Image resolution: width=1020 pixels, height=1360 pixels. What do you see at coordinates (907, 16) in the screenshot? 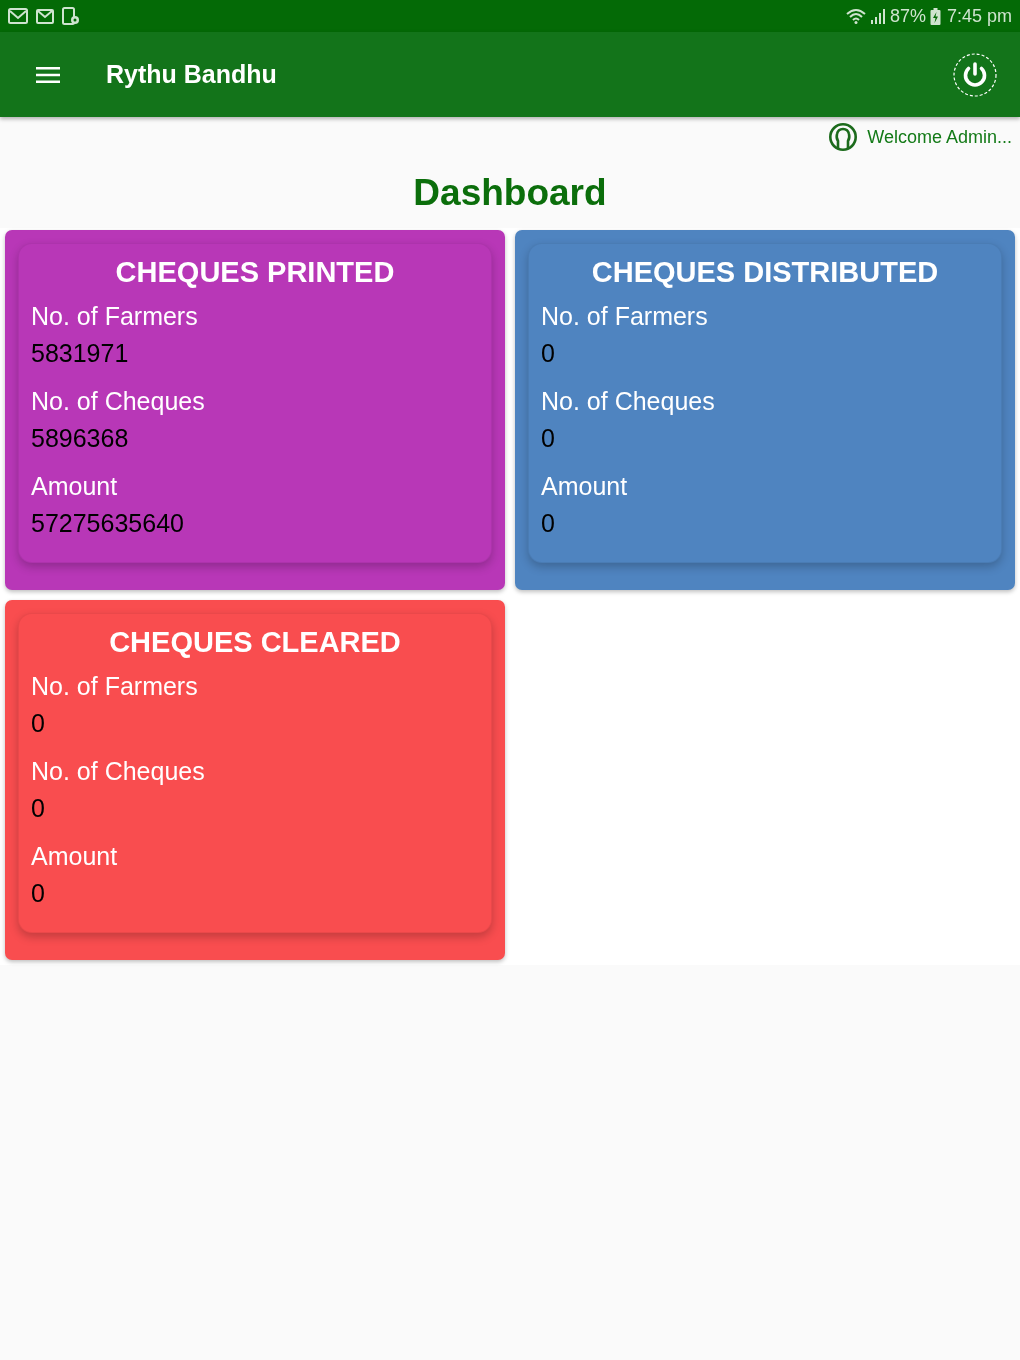
I see `battery-percentage: 87%` at bounding box center [907, 16].